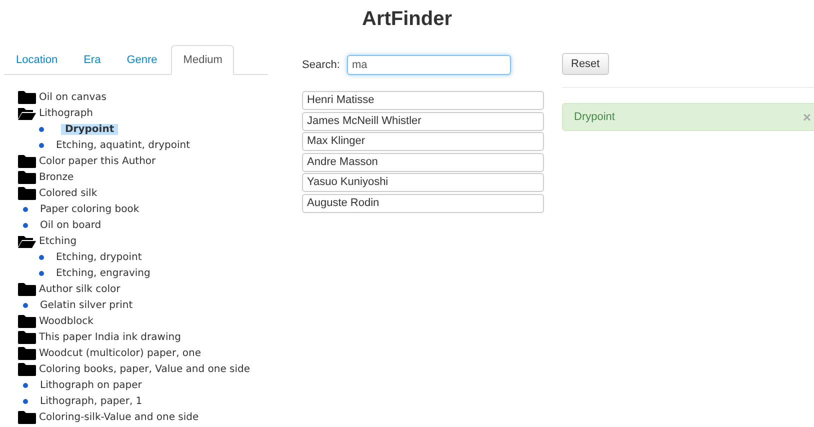 The height and width of the screenshot is (427, 814). Describe the element at coordinates (144, 369) in the screenshot. I see `tree-item: Coloring books, paper, Value and one side` at that location.